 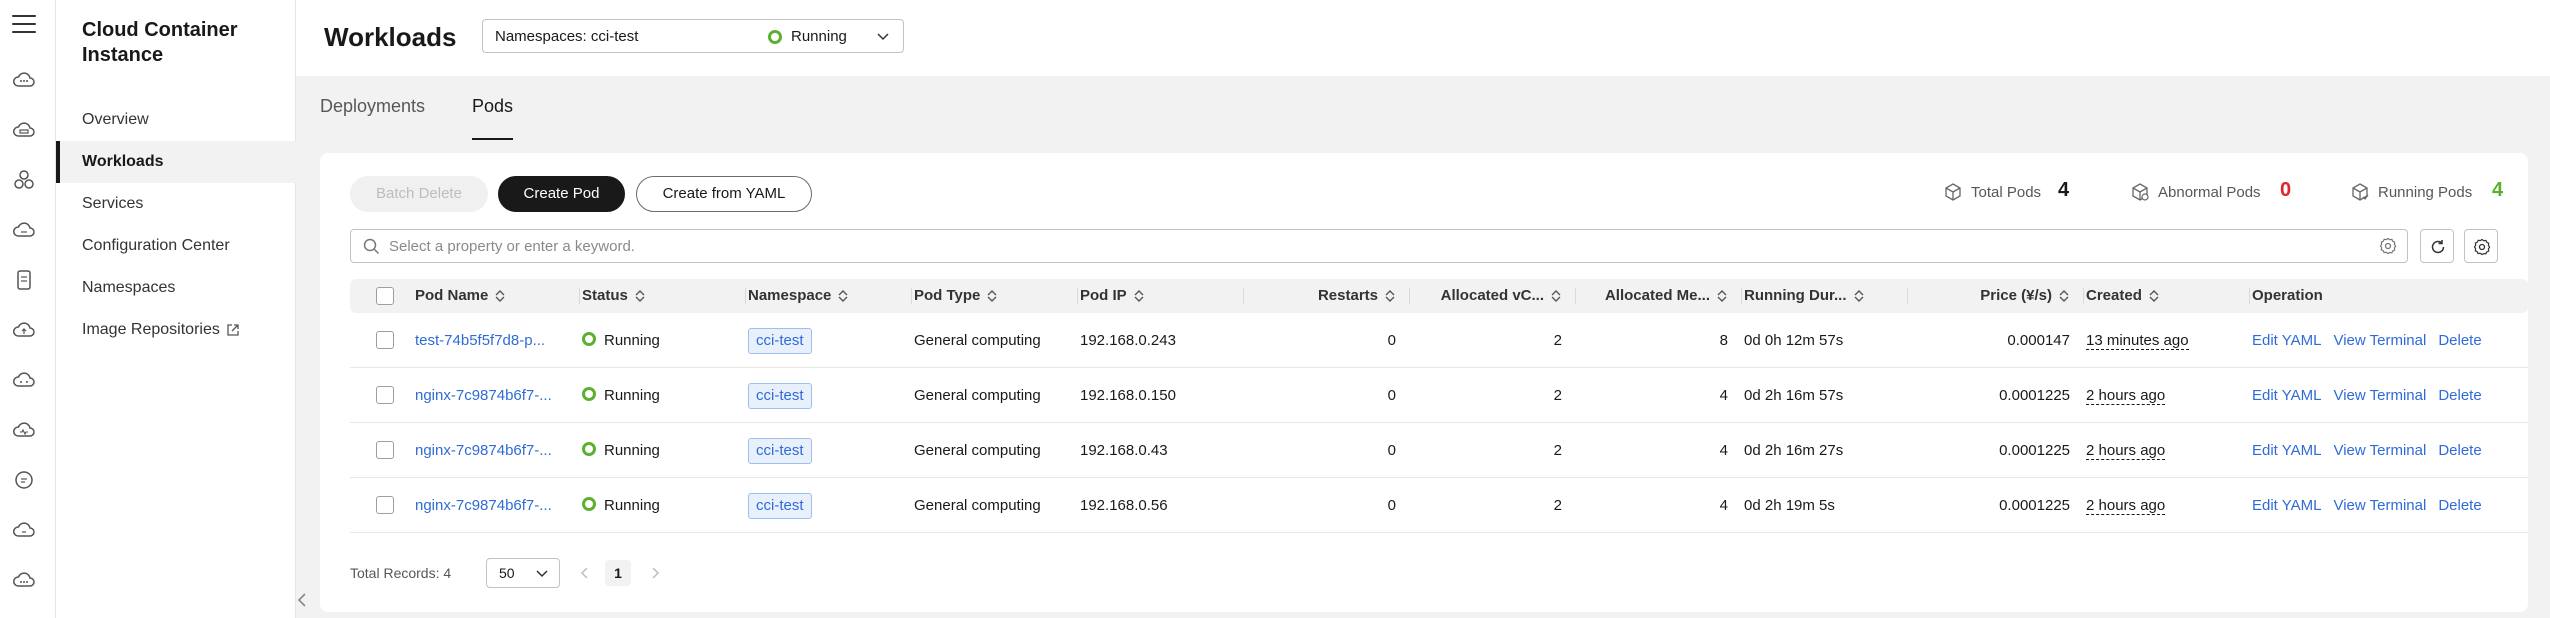 I want to click on filter-settings-icon, so click(x=2388, y=246).